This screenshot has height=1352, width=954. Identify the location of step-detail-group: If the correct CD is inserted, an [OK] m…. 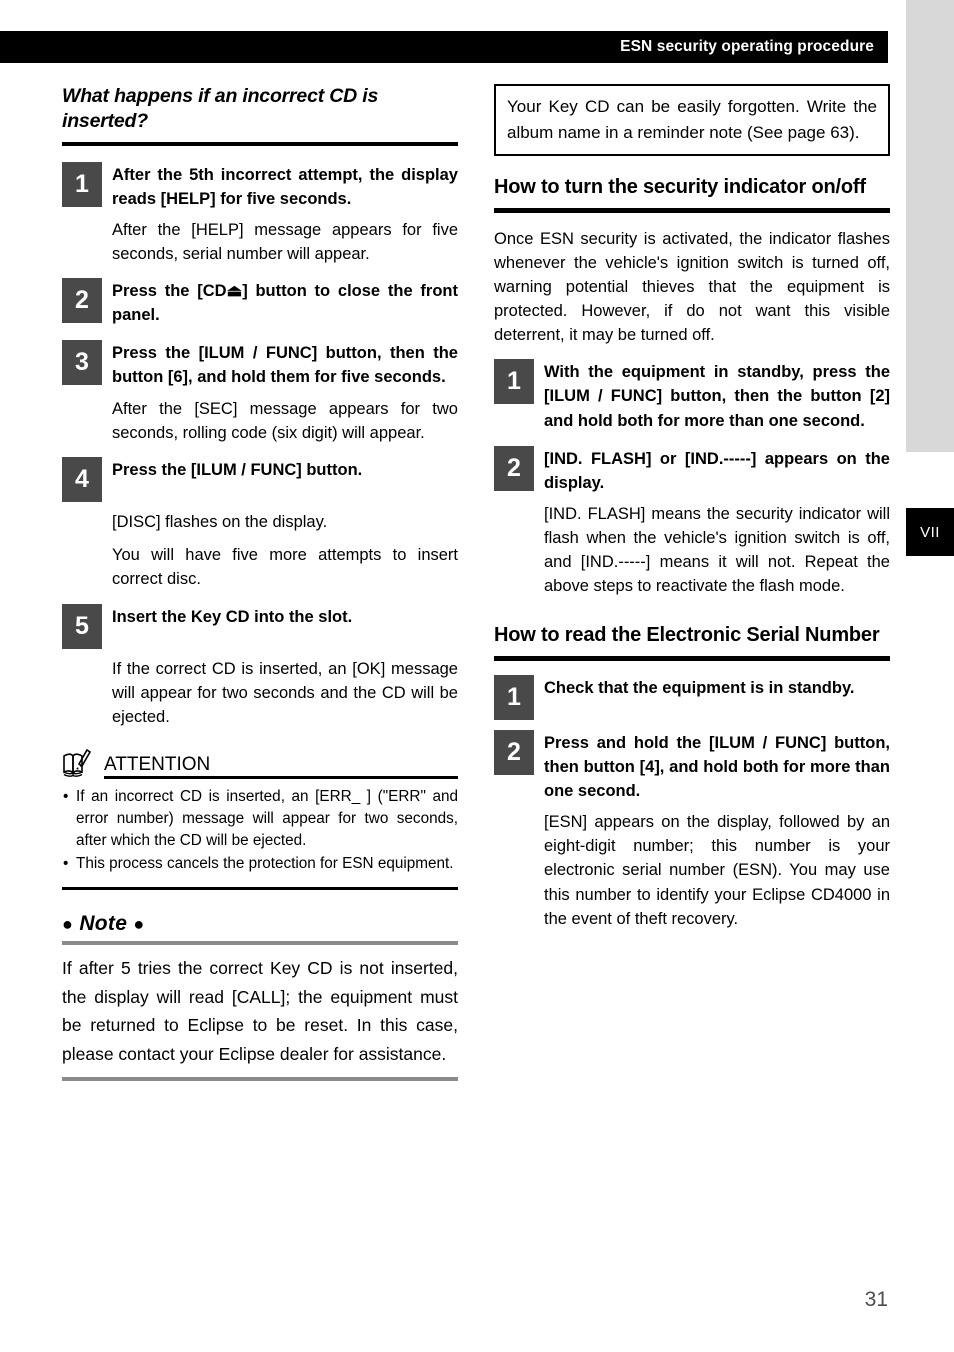
(285, 693).